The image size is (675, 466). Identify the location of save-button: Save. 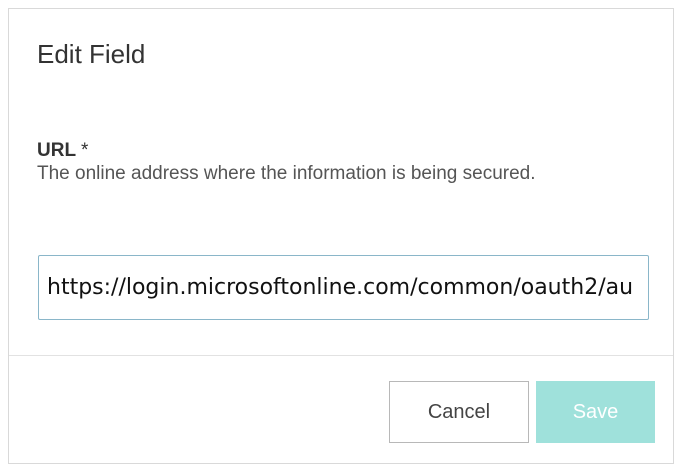
(595, 412).